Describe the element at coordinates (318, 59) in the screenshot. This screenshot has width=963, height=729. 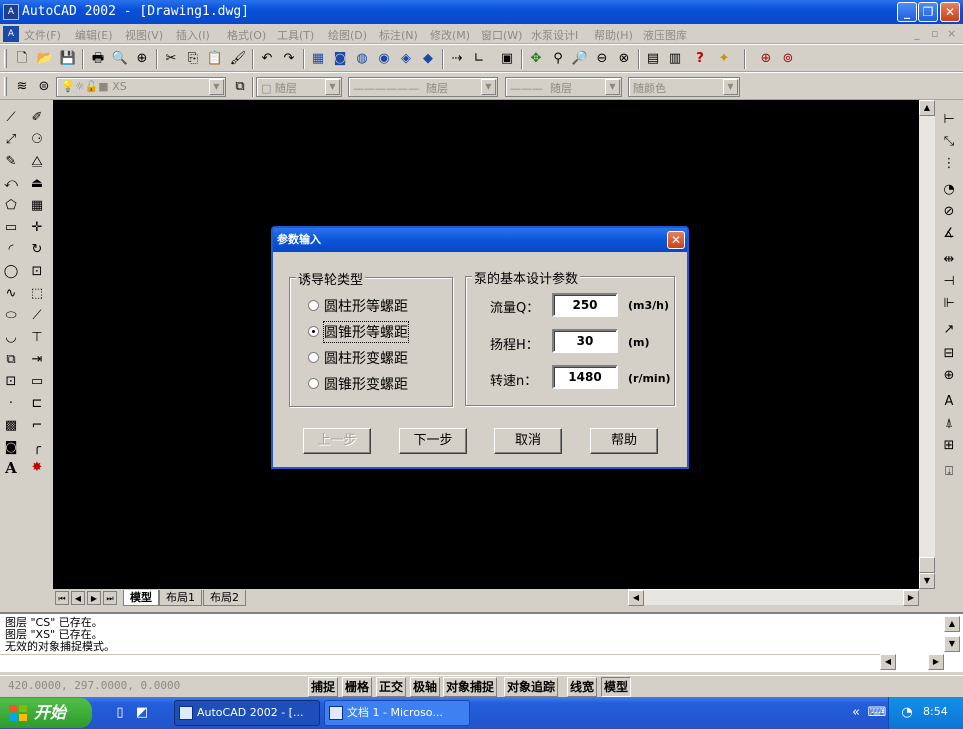
I see `hyperlink-icon: ▦` at that location.